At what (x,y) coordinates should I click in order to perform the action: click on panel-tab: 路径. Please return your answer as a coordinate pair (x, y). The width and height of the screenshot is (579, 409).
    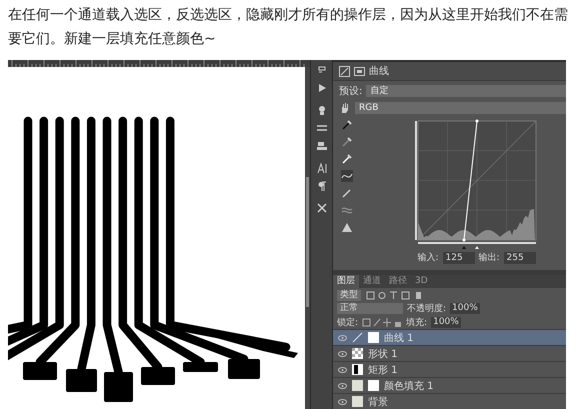
    Looking at the image, I should click on (398, 281).